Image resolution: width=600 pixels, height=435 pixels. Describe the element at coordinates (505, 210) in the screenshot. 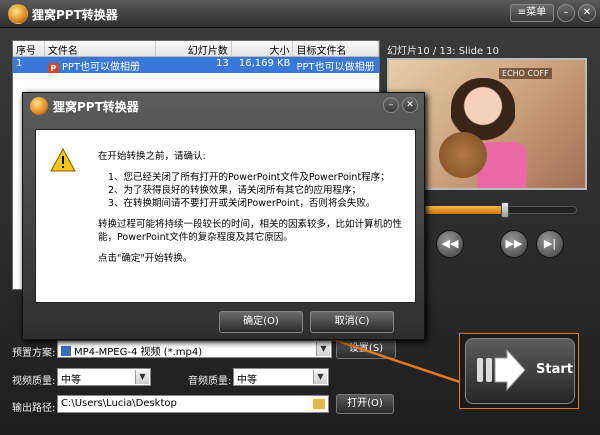

I see `preview-seek-thumb` at that location.